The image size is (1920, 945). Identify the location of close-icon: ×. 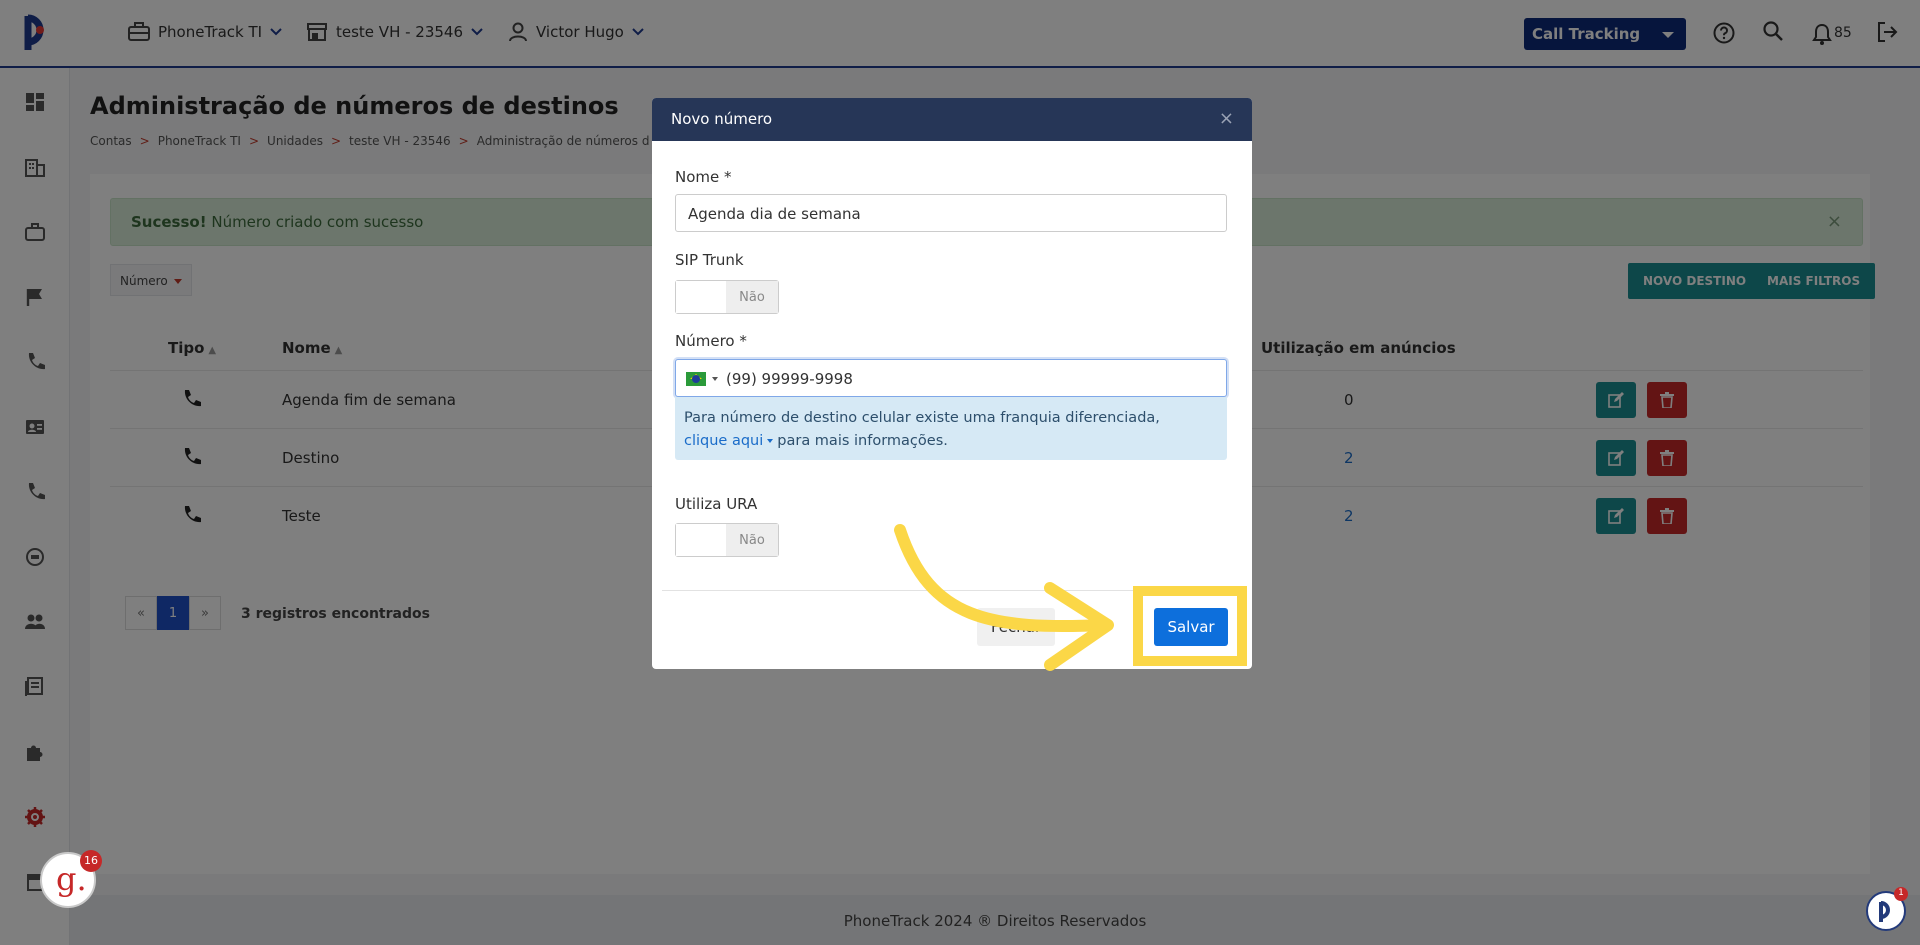
(1226, 118).